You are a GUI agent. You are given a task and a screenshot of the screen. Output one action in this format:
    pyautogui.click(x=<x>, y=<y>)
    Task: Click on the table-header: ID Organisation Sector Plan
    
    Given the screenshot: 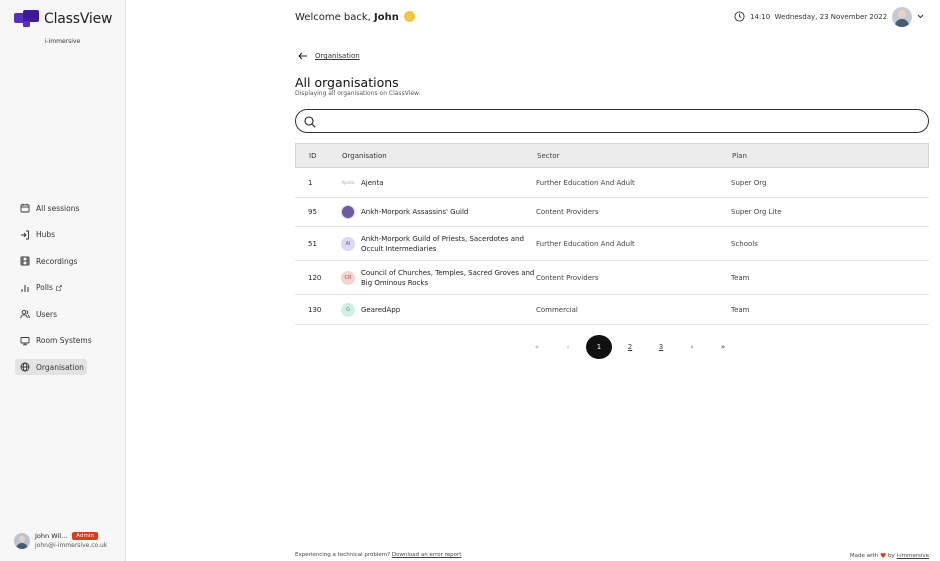 What is the action you would take?
    pyautogui.click(x=612, y=155)
    